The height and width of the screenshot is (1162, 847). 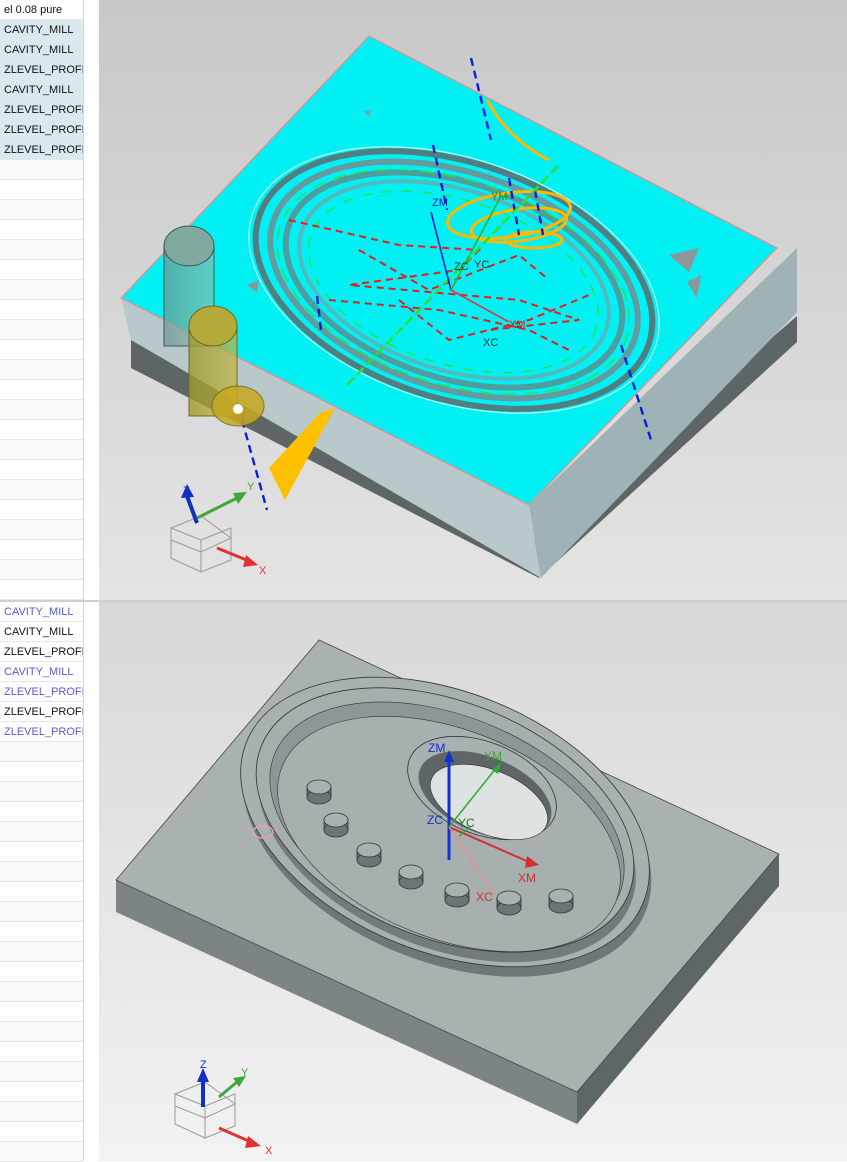 I want to click on list-header: el 0.08 pure, so click(x=41, y=10).